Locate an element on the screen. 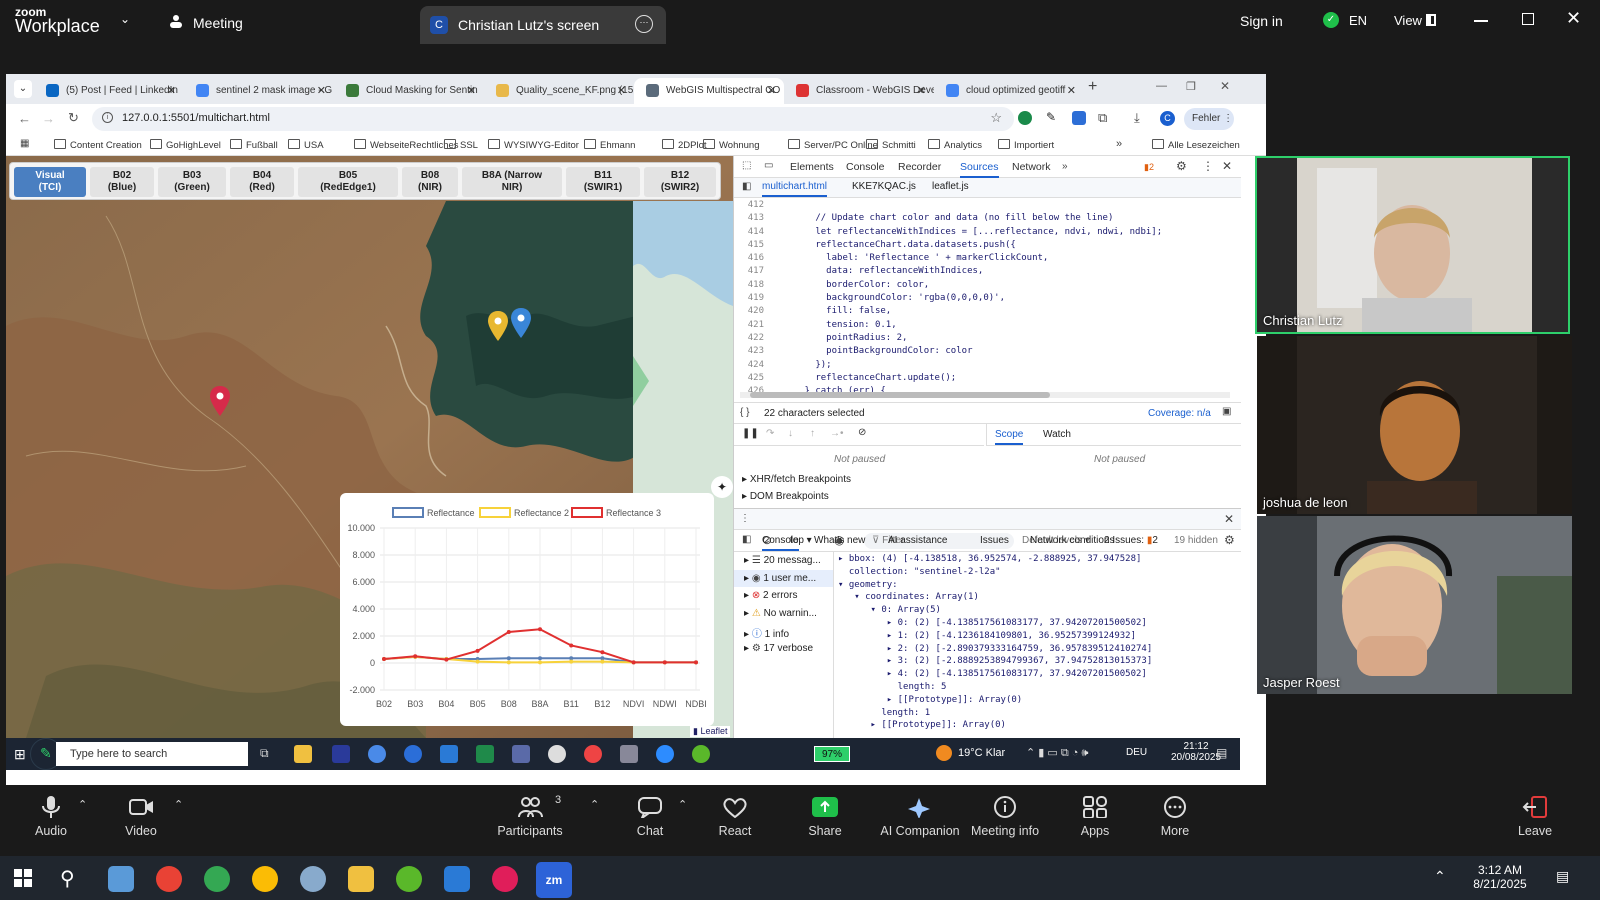  navigator-toggle-icon: ◧ is located at coordinates (746, 186).